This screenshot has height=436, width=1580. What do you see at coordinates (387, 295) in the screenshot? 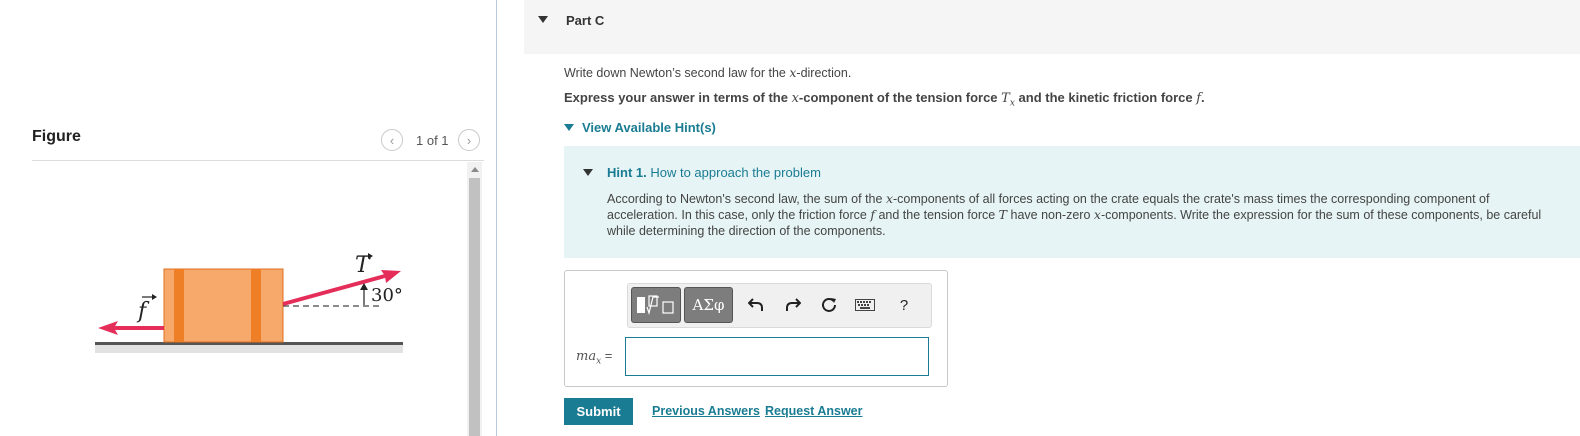
I see `angle-label: 30°` at bounding box center [387, 295].